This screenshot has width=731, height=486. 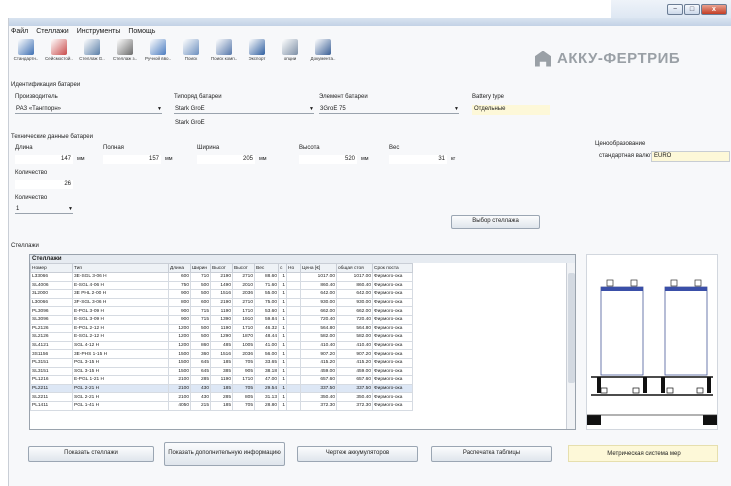 What do you see at coordinates (290, 58) in the screenshot?
I see `toolbar-label: опции` at bounding box center [290, 58].